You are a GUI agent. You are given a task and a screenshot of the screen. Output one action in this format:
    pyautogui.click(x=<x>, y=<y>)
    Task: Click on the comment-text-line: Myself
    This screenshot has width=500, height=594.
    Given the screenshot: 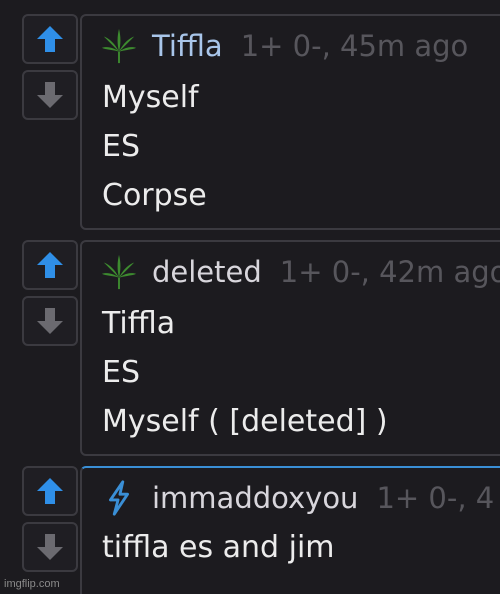 What is the action you would take?
    pyautogui.click(x=150, y=97)
    